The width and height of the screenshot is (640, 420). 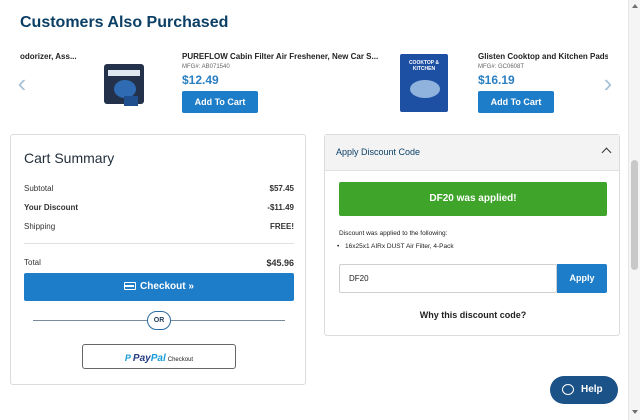 I want to click on product-name: Glisten Cooktop and Kitchen Pads, so click(x=543, y=56).